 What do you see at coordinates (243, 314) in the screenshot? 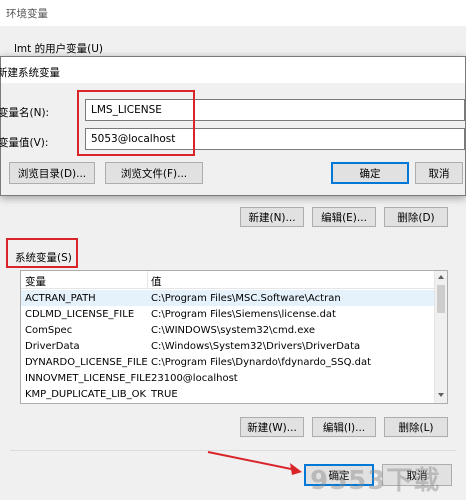
I see `row-value: C:\Program Files\Siemens\license.dat` at bounding box center [243, 314].